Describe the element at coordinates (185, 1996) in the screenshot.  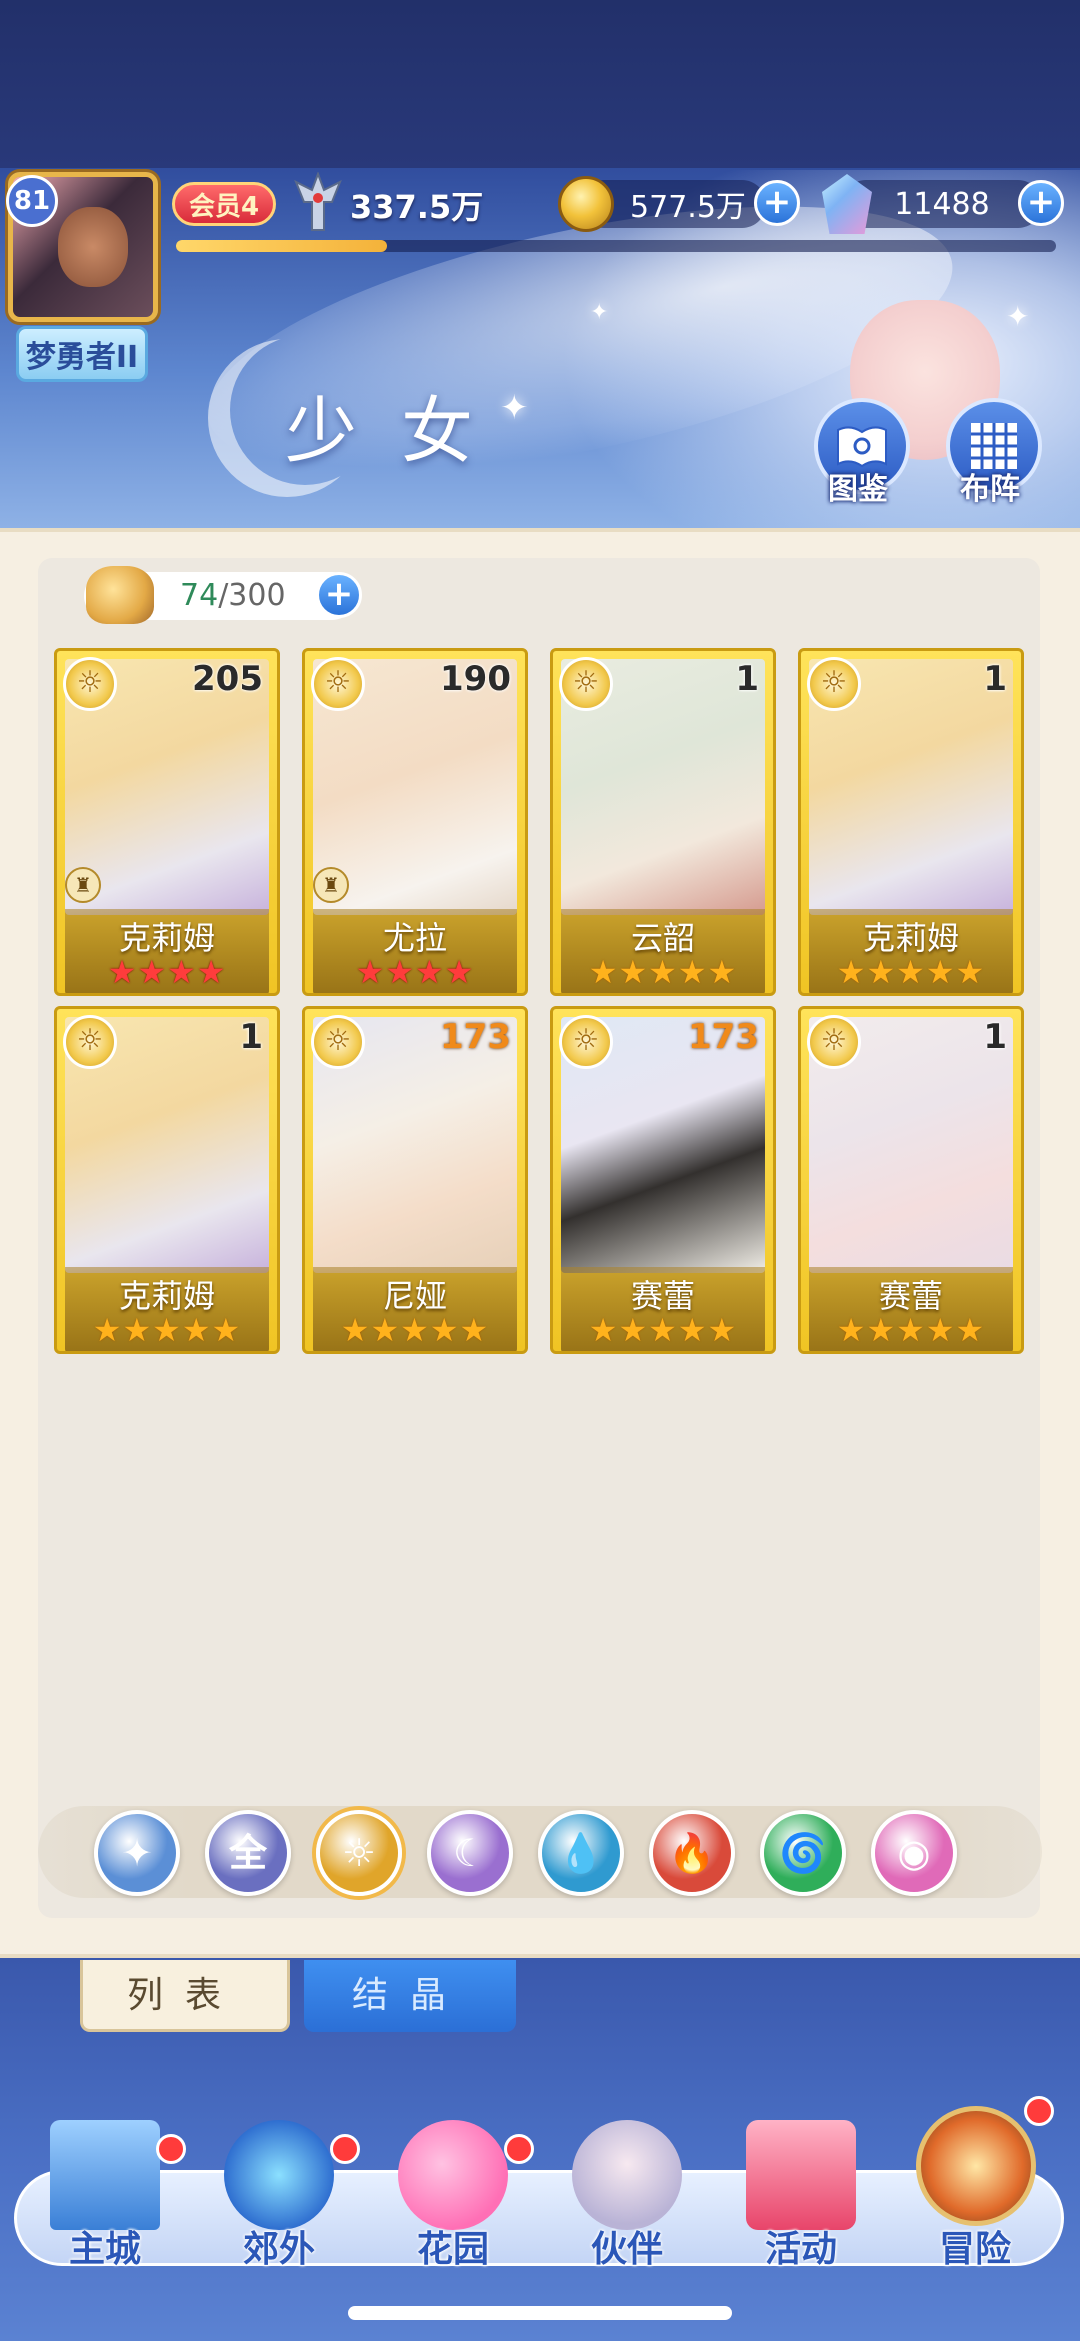
I see `tab-list: 列表` at that location.